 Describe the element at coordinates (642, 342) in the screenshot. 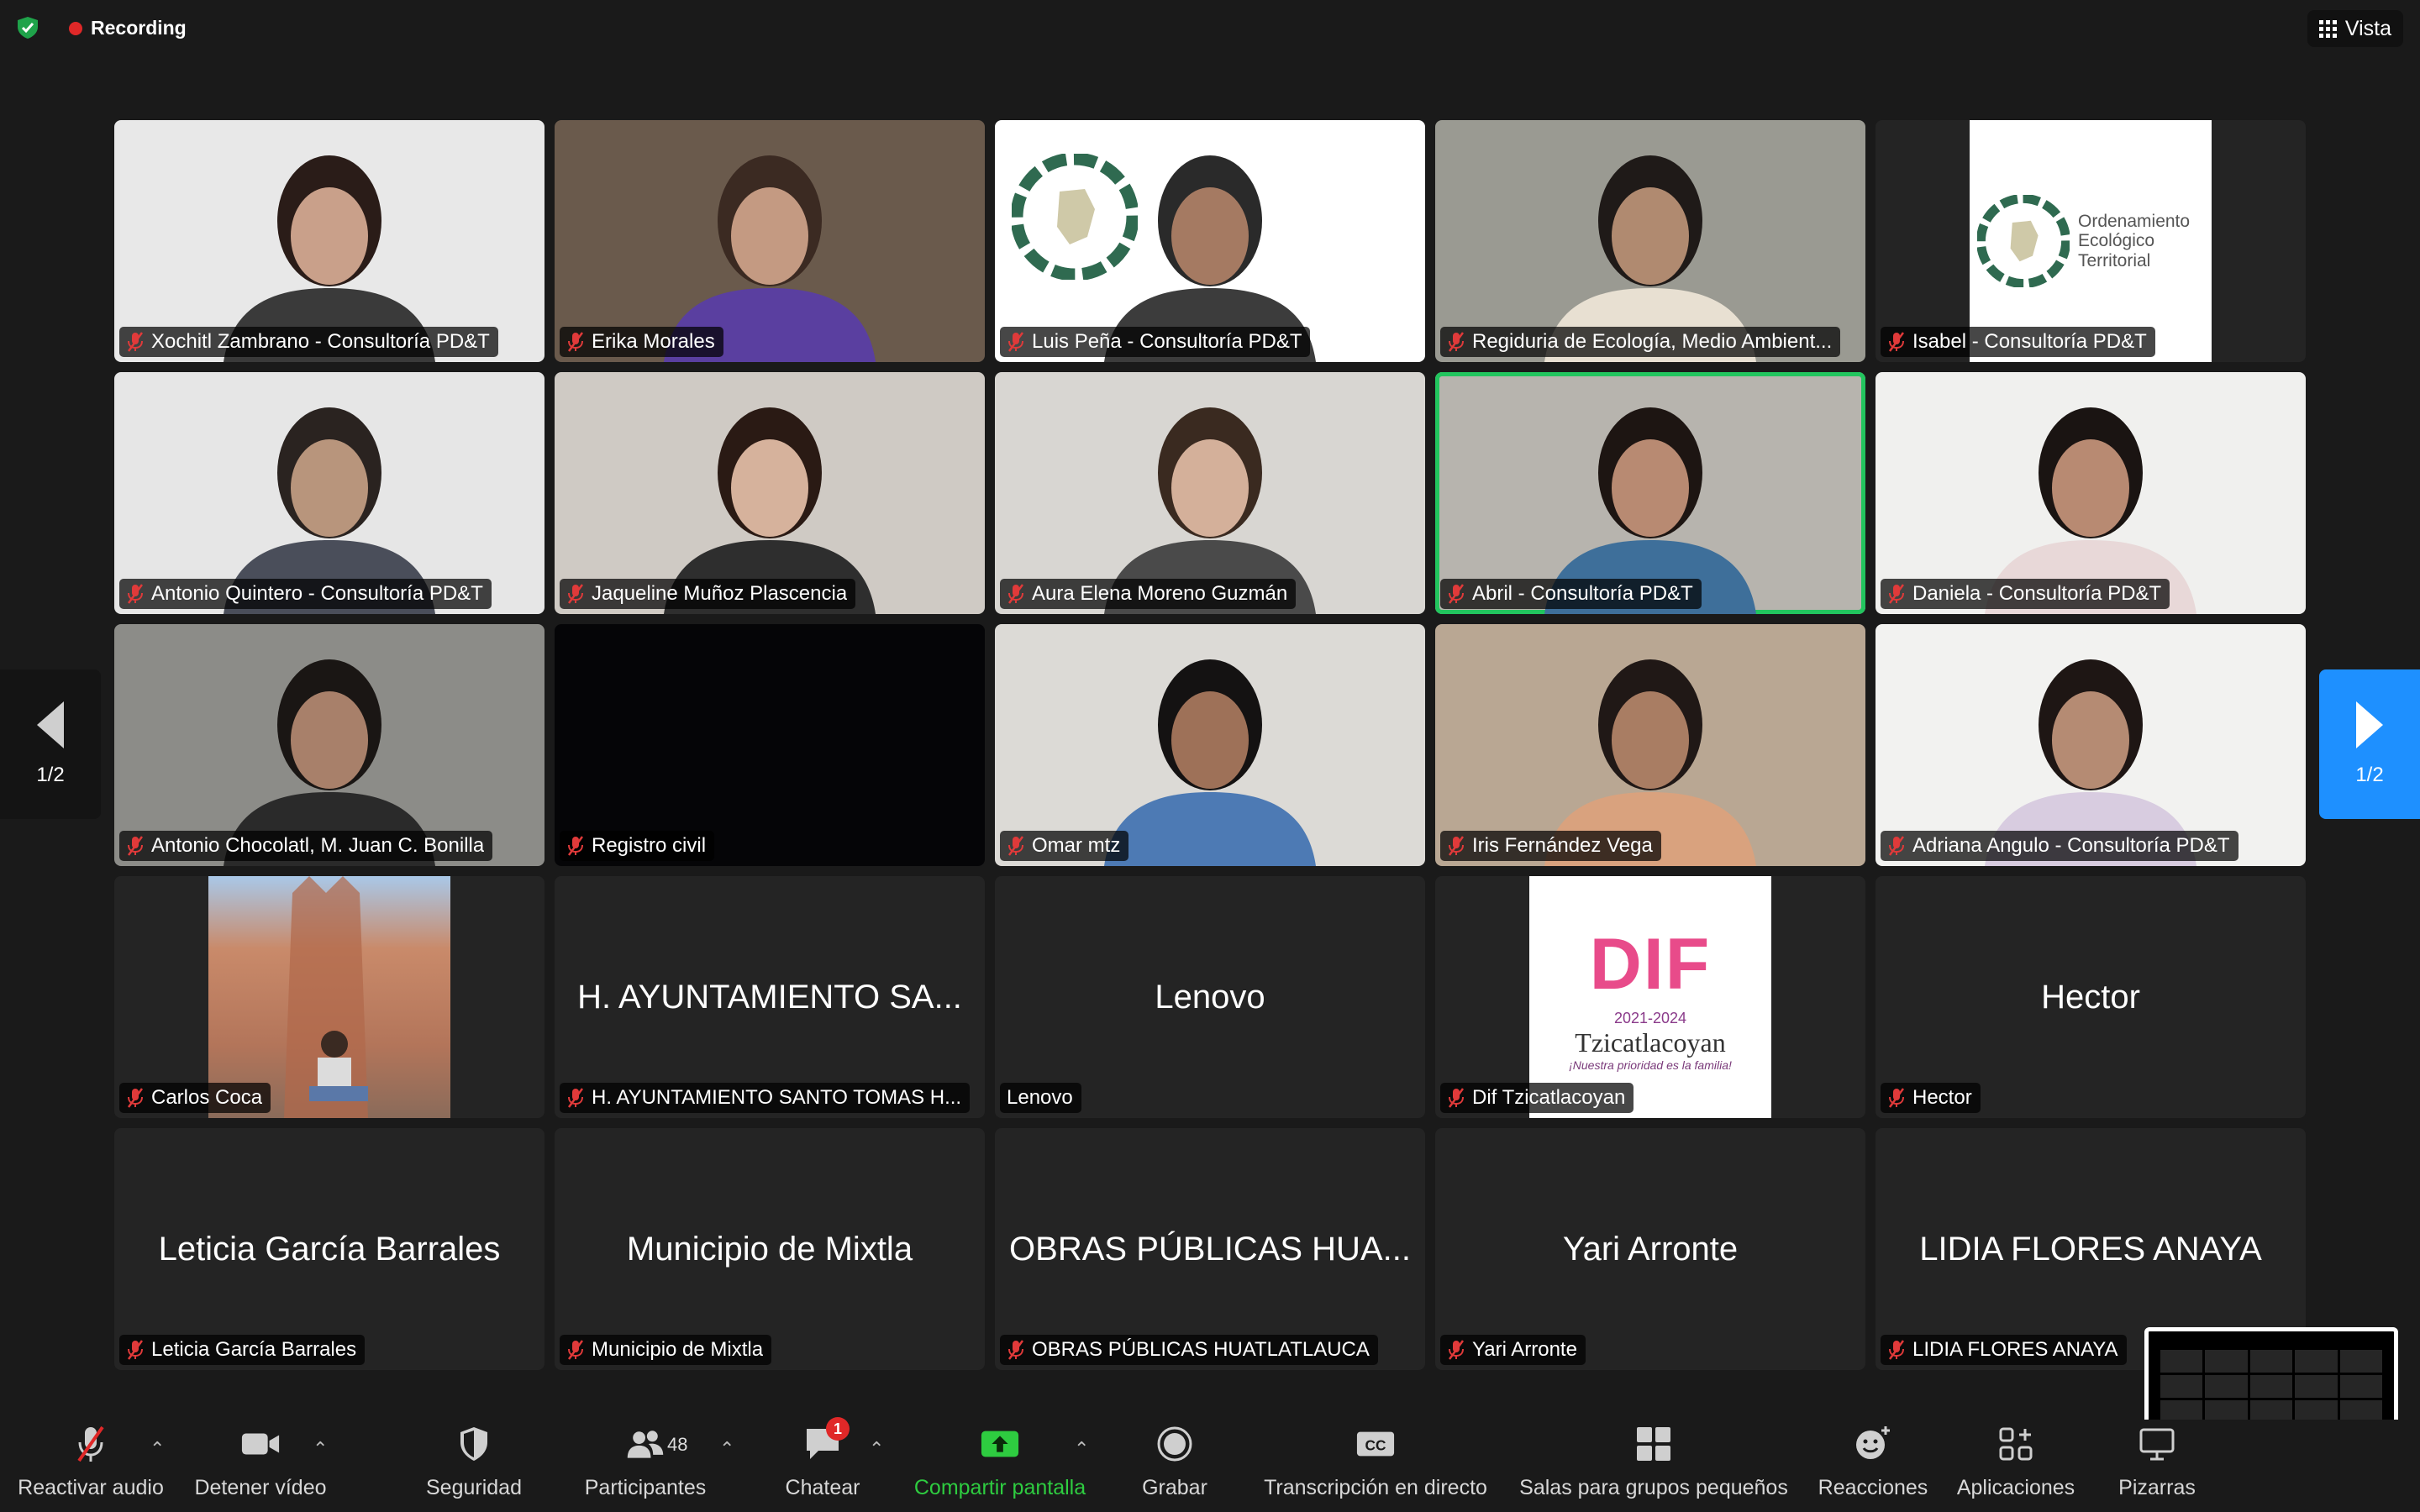

I see `participant-name-label: Erika Morales` at that location.